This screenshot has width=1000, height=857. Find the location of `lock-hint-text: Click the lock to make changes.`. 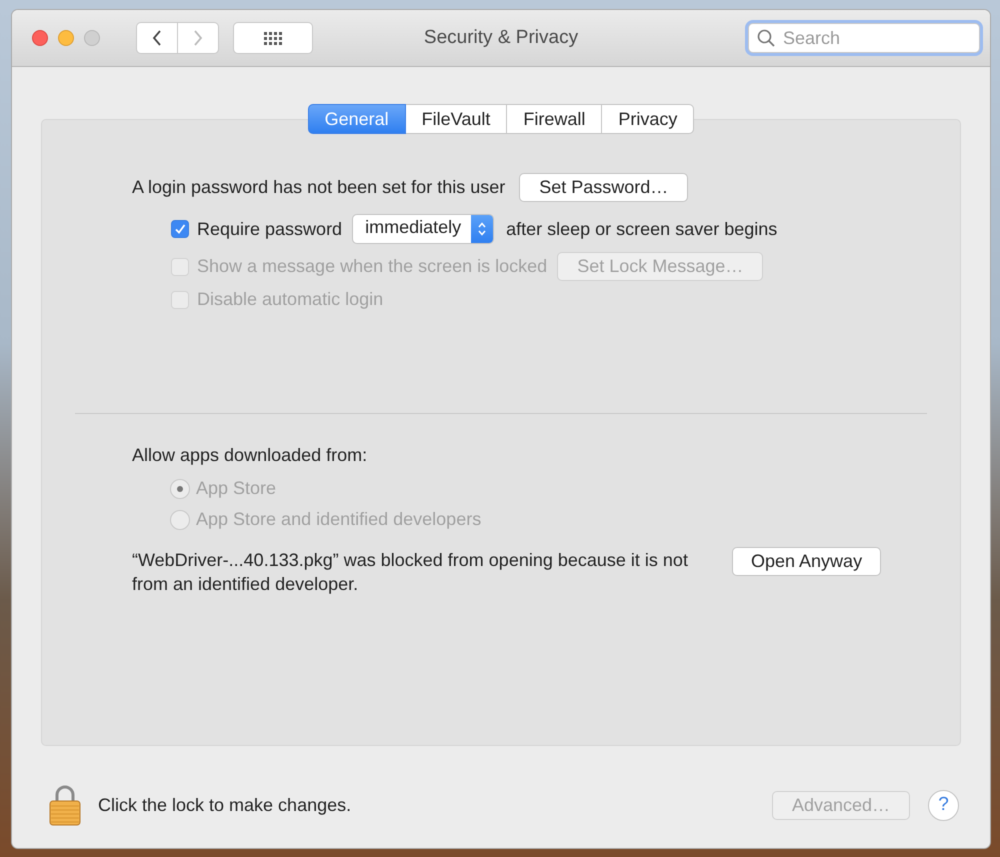

lock-hint-text: Click the lock to make changes. is located at coordinates (225, 805).